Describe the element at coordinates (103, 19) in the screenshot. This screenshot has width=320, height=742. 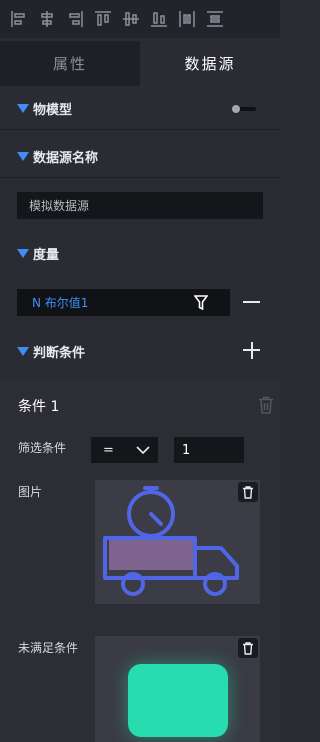
I see `align-top-icon` at that location.